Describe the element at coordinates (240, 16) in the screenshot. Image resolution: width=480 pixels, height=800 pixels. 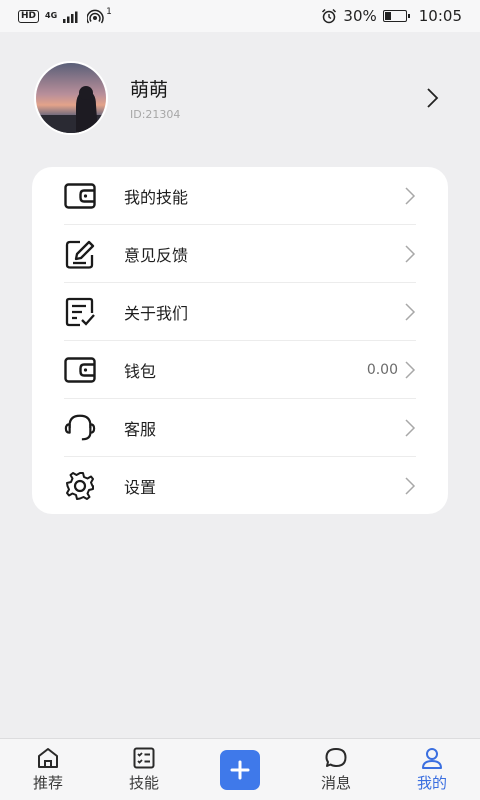
I see `status-bar: HD 4G 1 30% 10:05` at that location.